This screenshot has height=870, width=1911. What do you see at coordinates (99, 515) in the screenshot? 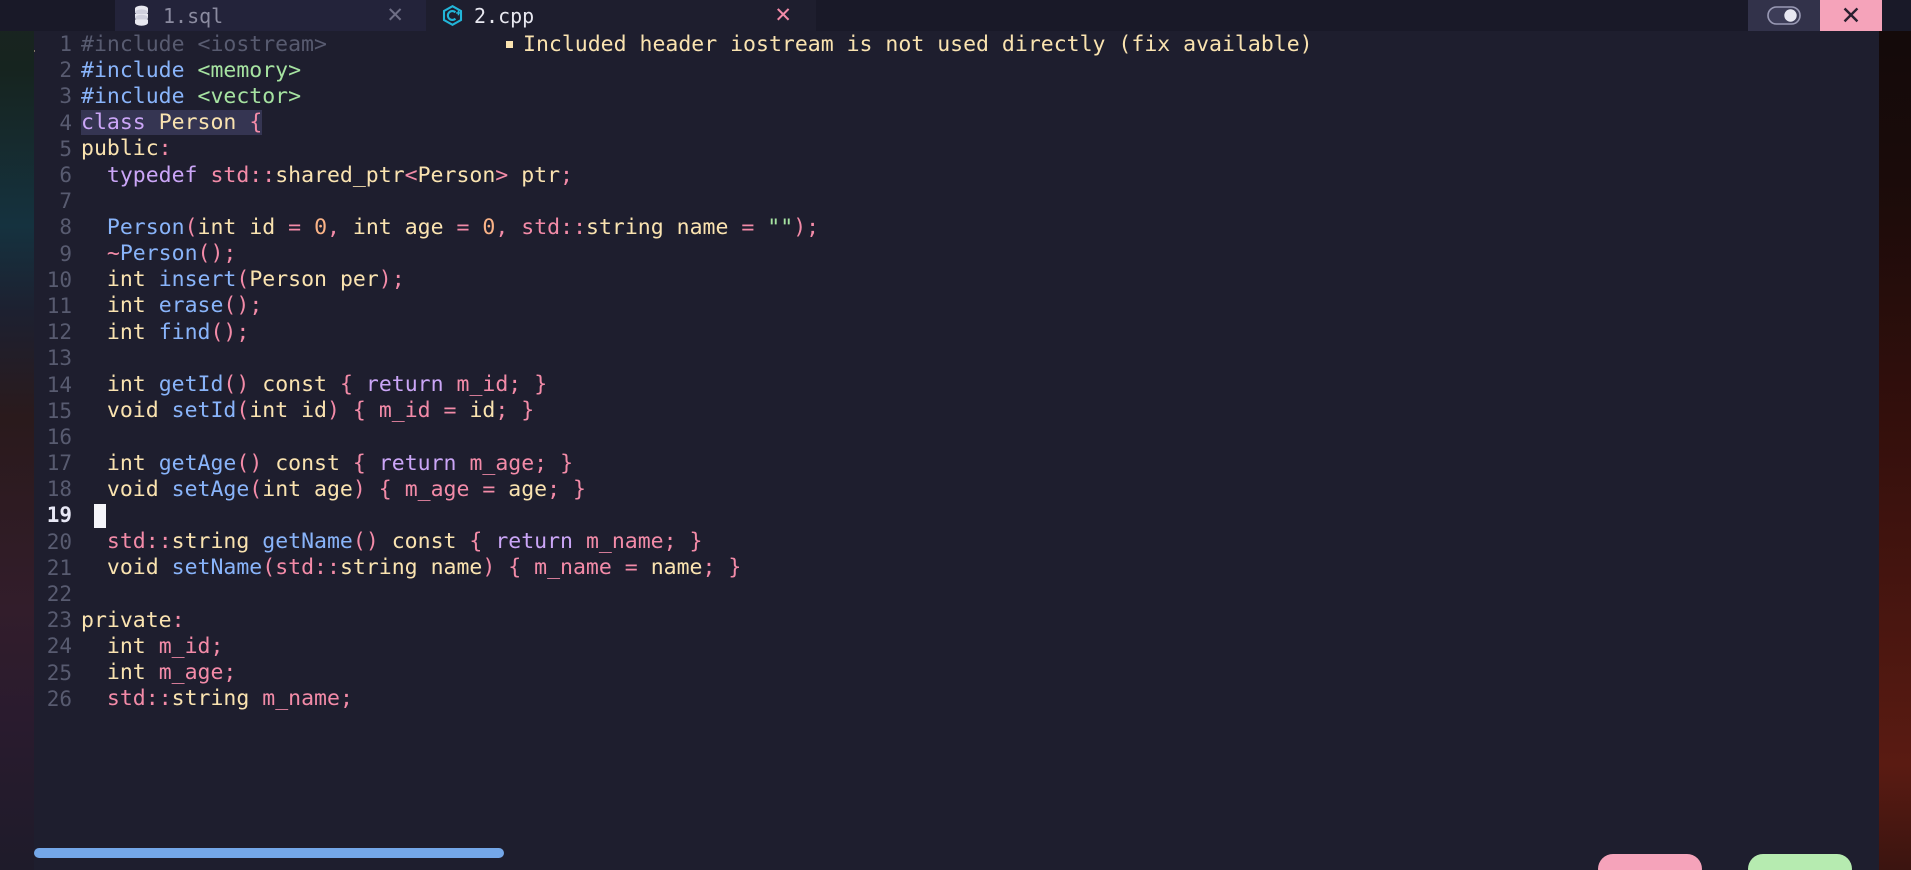
I see `text-cursor` at bounding box center [99, 515].